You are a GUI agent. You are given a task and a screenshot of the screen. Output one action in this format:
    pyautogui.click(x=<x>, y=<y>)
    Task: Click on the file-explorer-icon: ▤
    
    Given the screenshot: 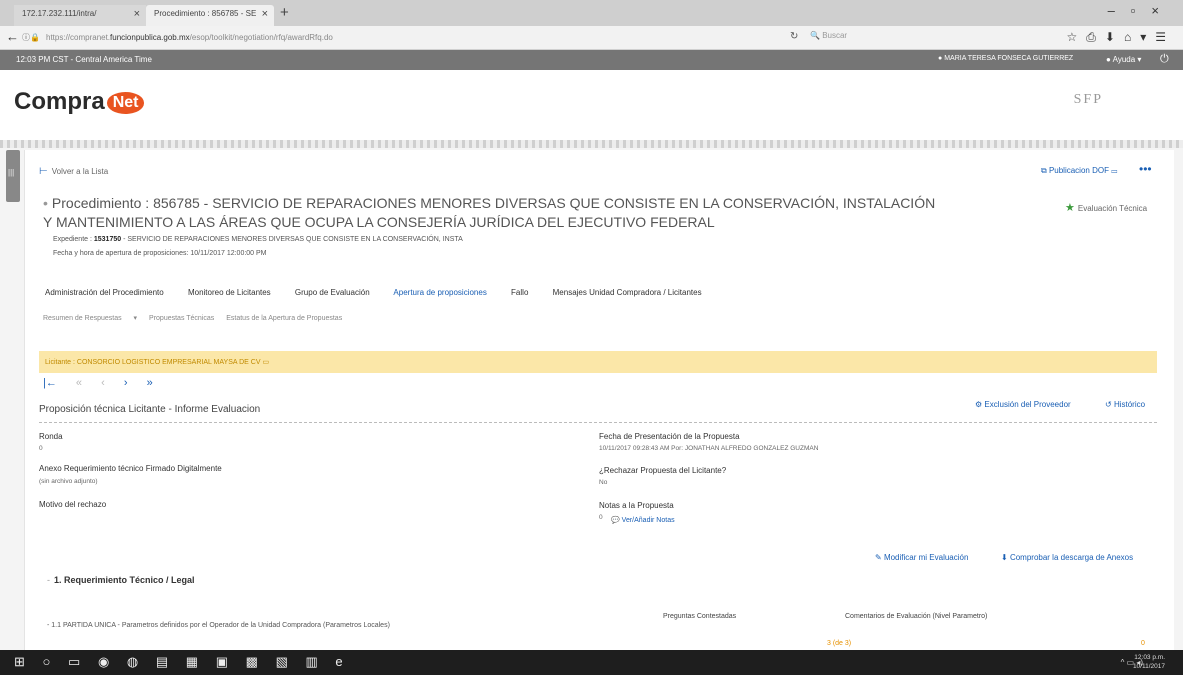 What is the action you would take?
    pyautogui.click(x=162, y=661)
    